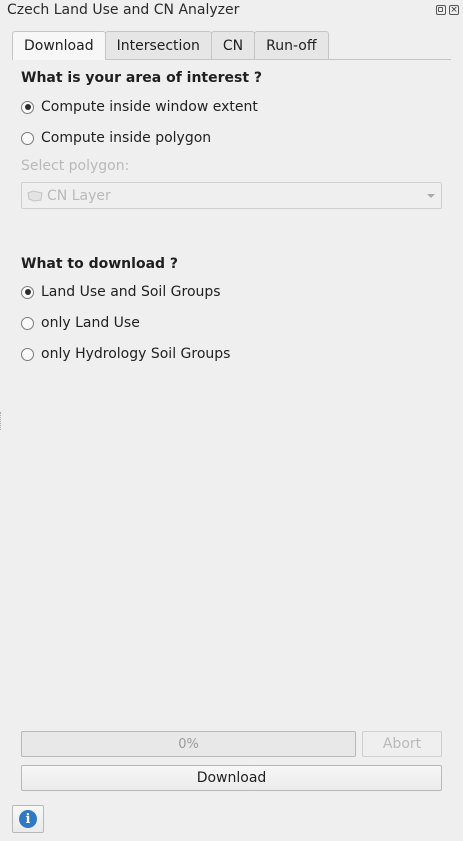 The height and width of the screenshot is (841, 463). I want to click on tab-cn: CN, so click(233, 45).